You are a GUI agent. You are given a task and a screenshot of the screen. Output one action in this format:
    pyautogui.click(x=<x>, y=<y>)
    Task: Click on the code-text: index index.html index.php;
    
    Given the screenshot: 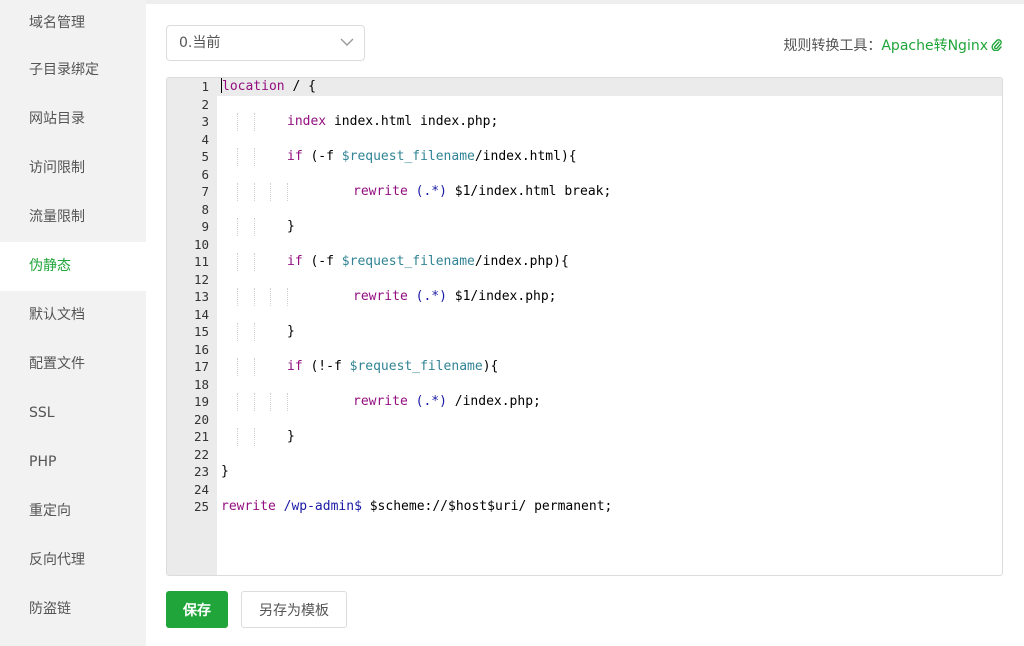 What is the action you would take?
    pyautogui.click(x=393, y=121)
    